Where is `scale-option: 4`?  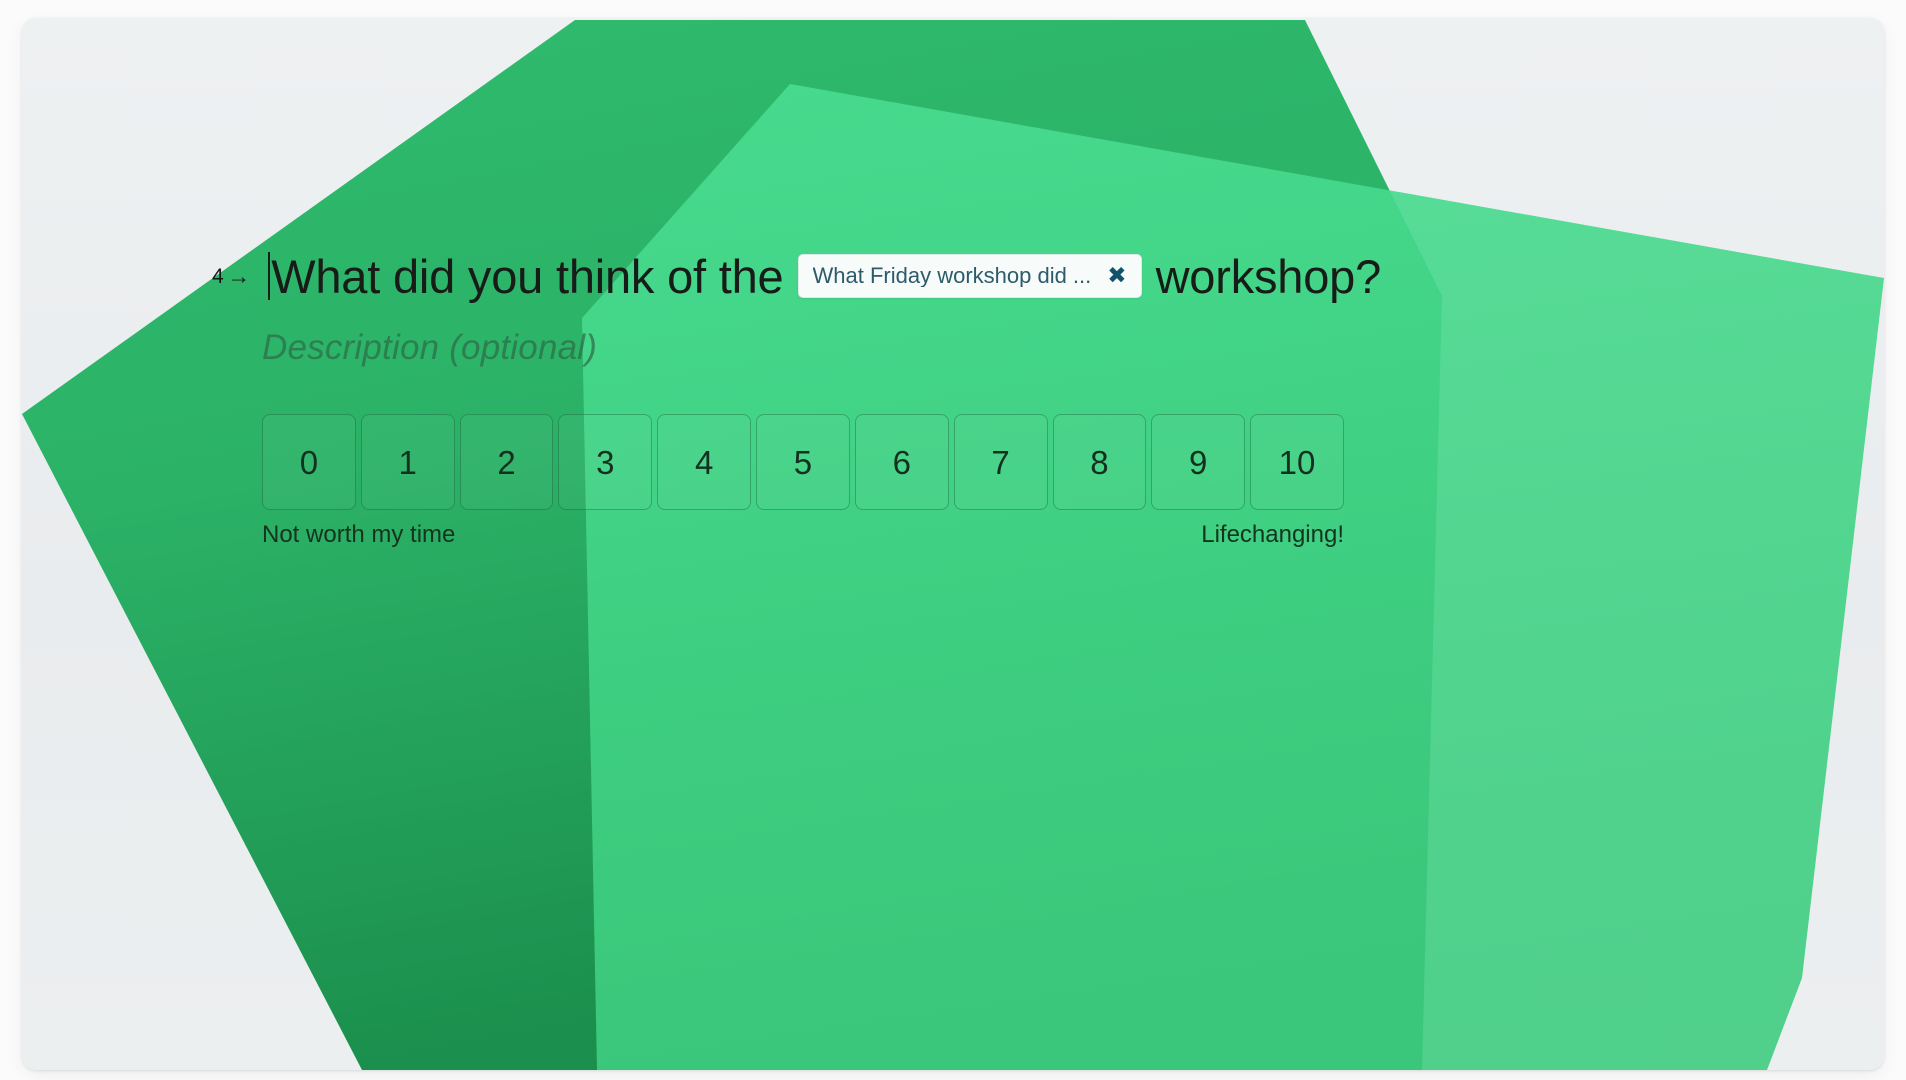
scale-option: 4 is located at coordinates (704, 462).